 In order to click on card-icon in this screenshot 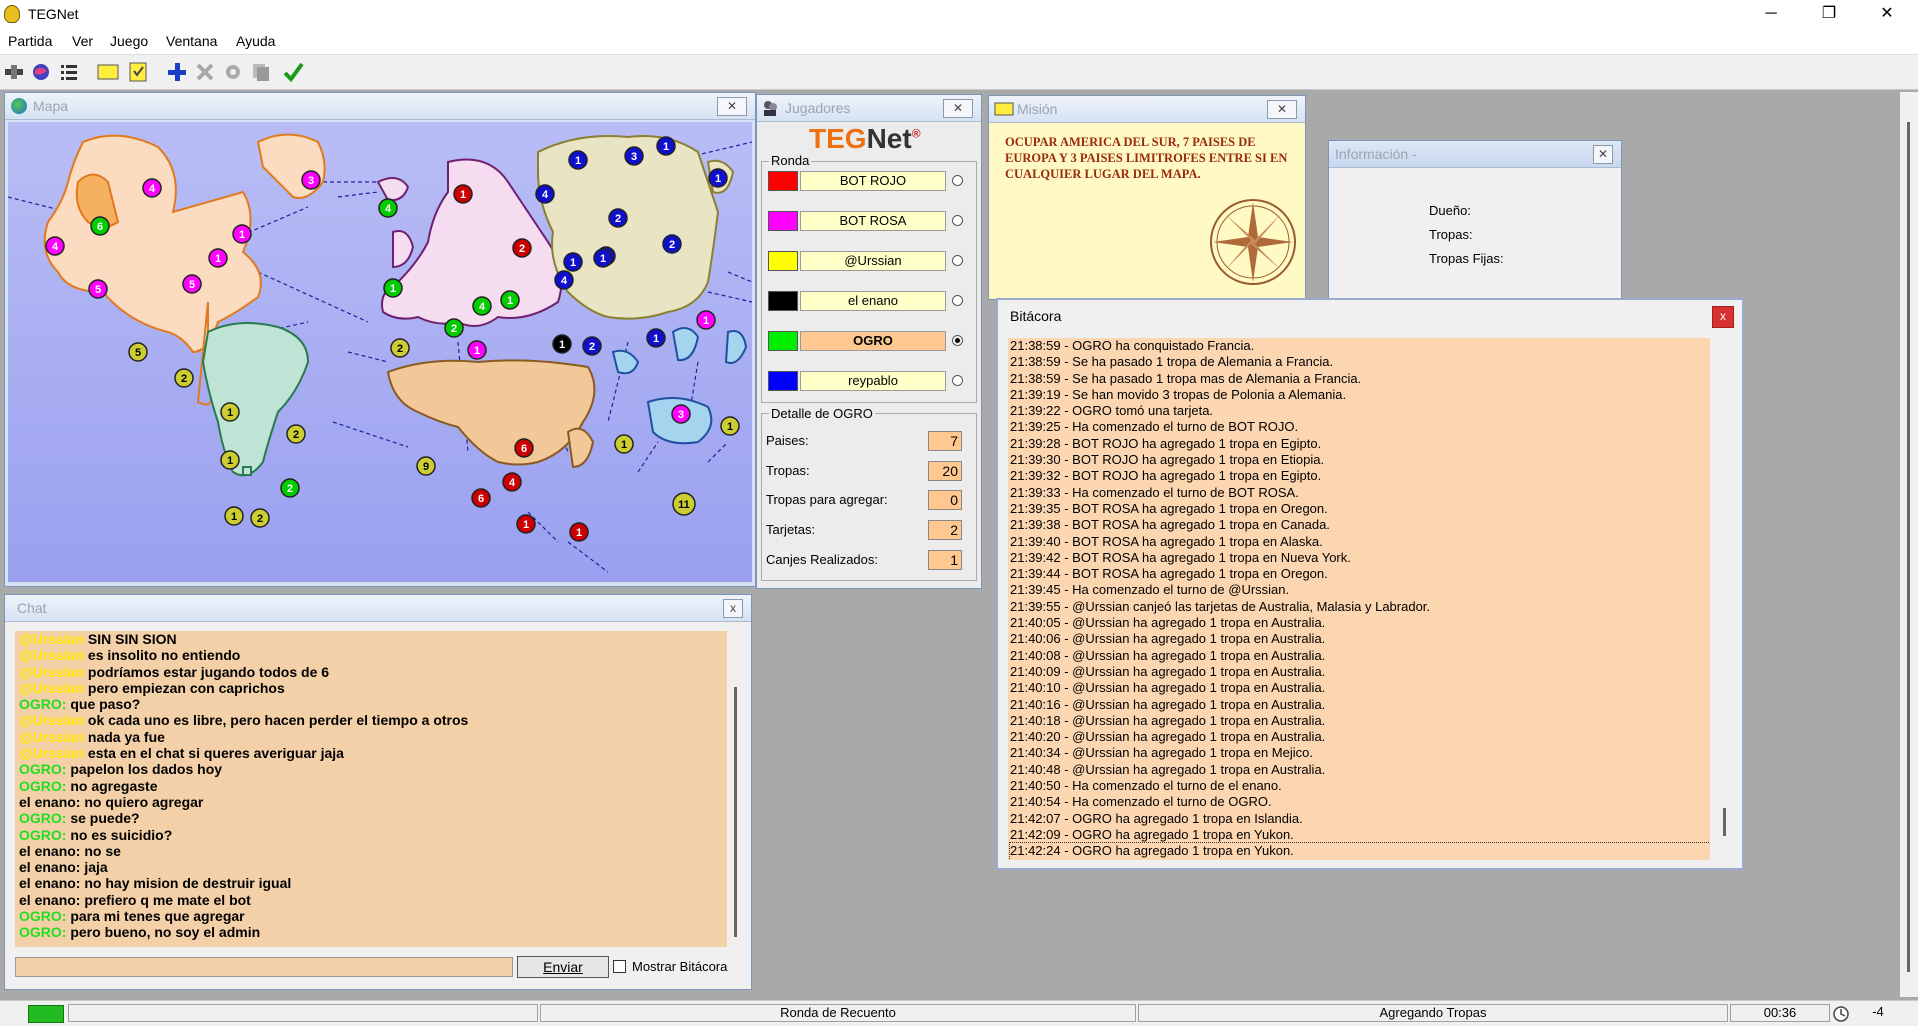, I will do `click(108, 72)`.